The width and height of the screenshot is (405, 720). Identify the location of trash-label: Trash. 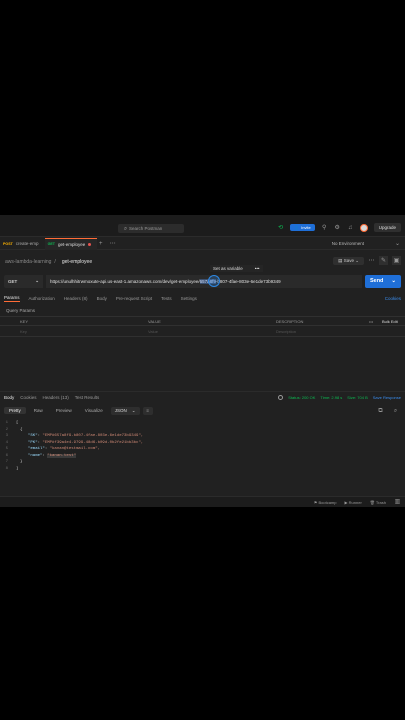
(380, 502).